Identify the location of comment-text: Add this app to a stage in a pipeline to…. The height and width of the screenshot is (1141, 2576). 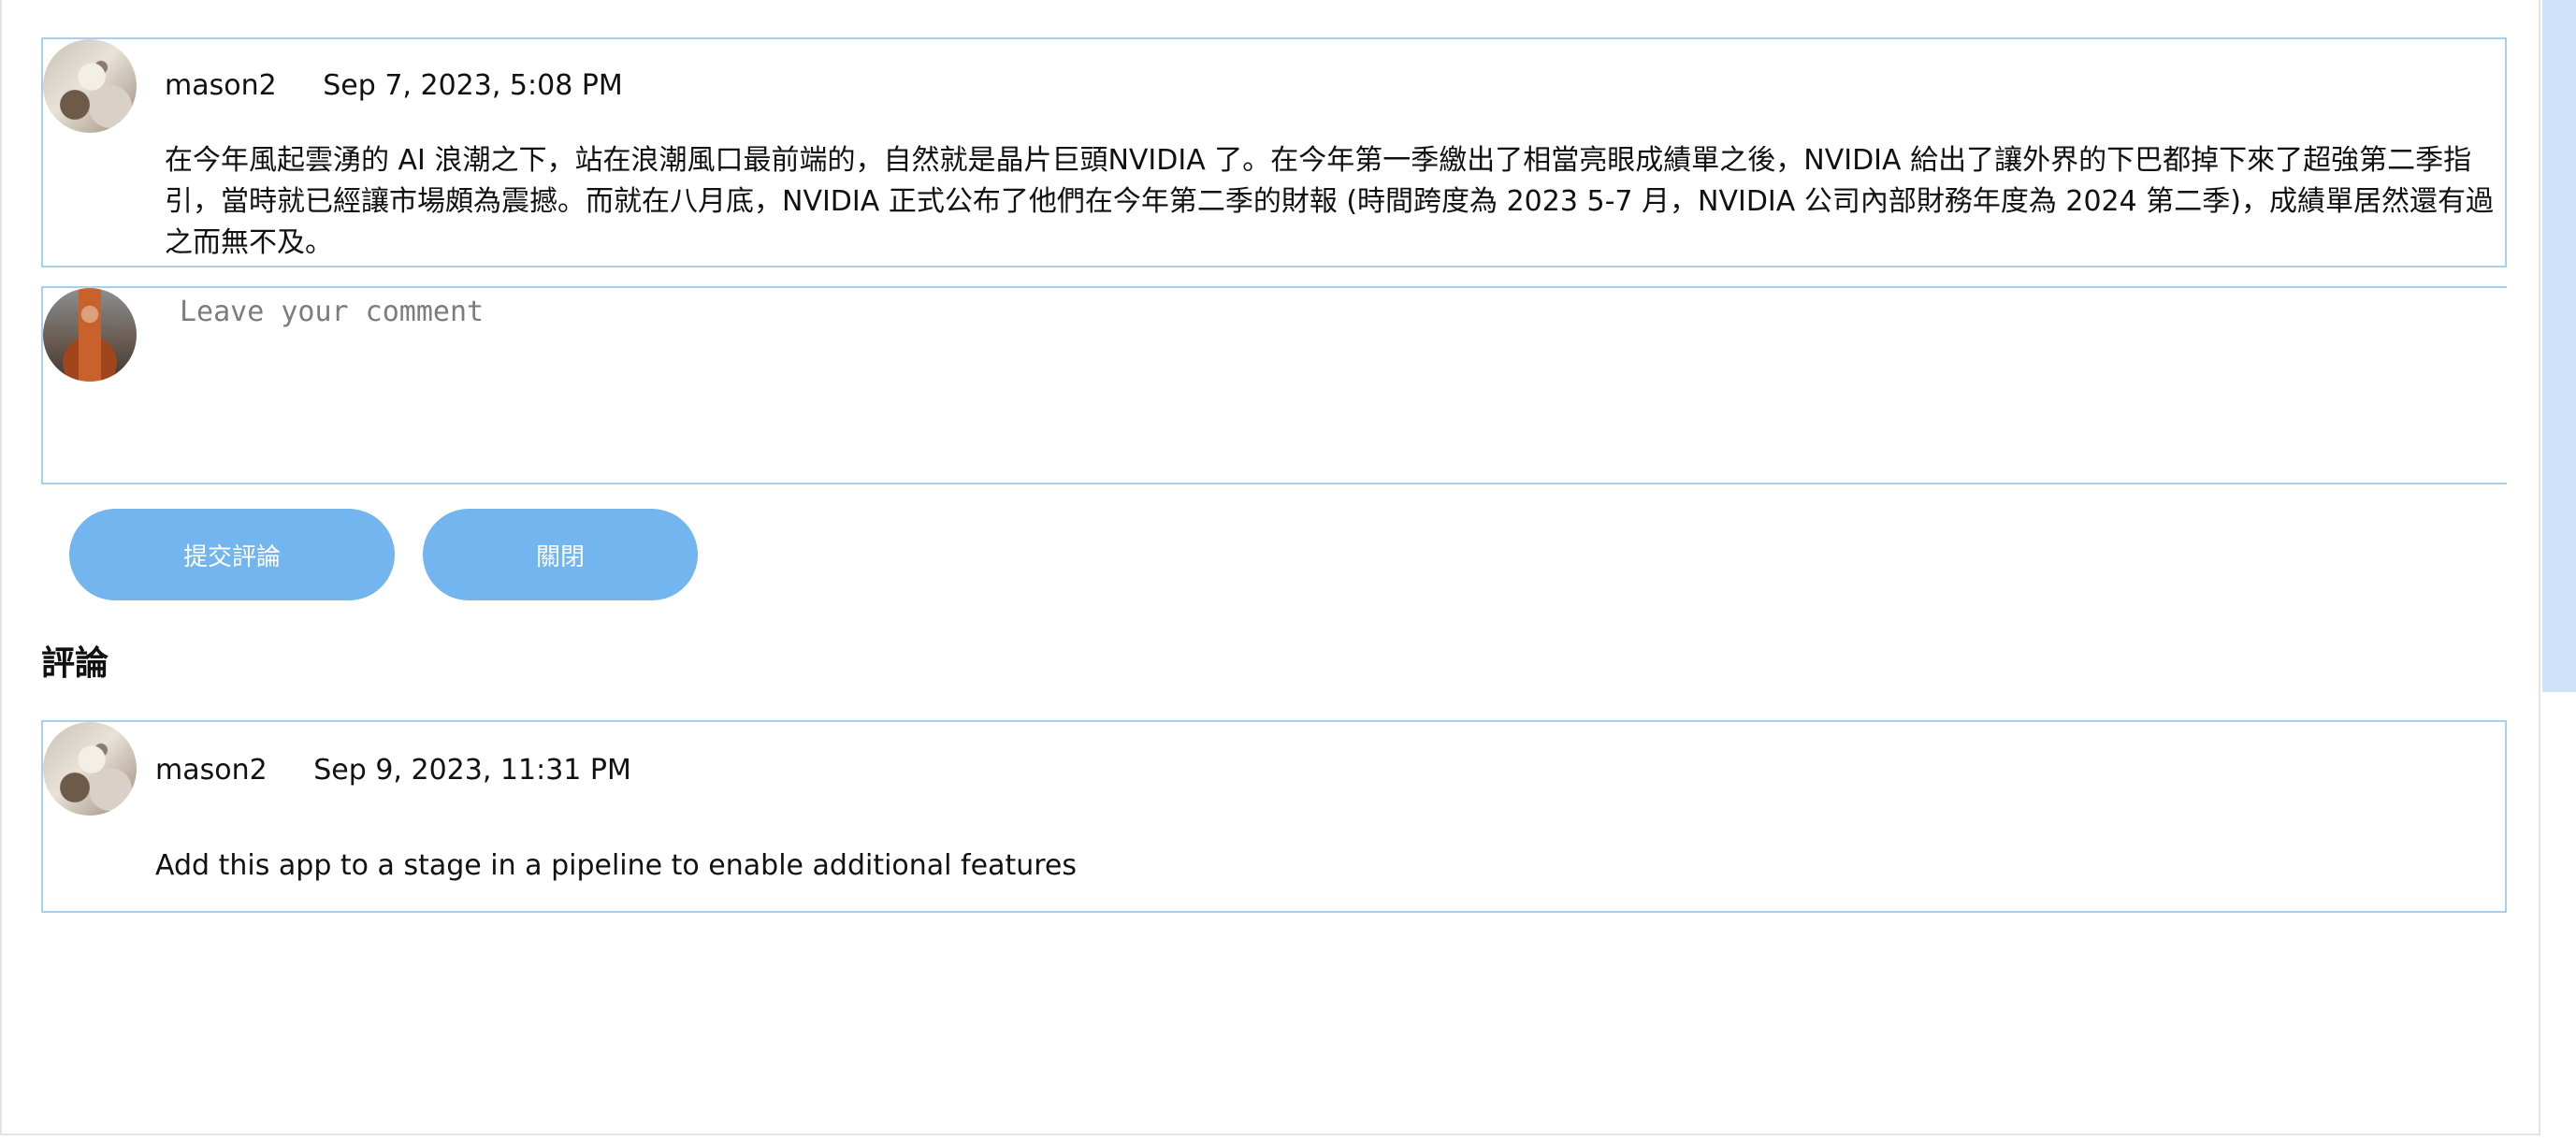
(616, 865).